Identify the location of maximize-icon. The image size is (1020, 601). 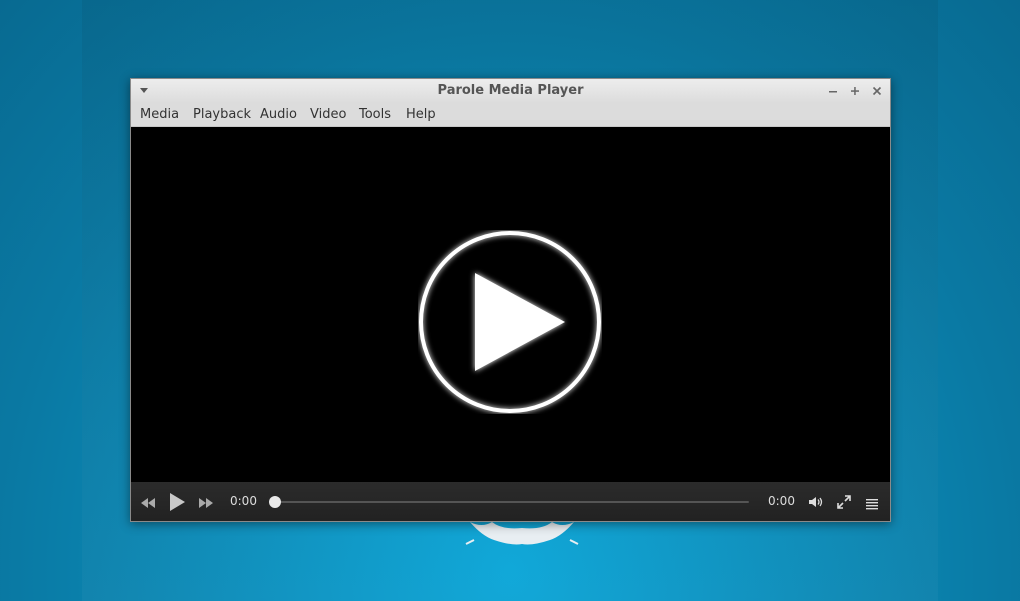
(855, 91).